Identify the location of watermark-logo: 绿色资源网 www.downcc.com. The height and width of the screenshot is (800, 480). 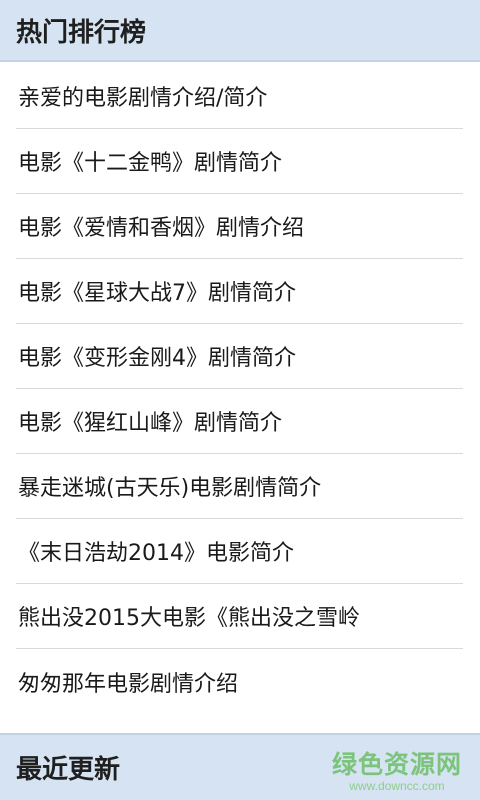
(397, 772).